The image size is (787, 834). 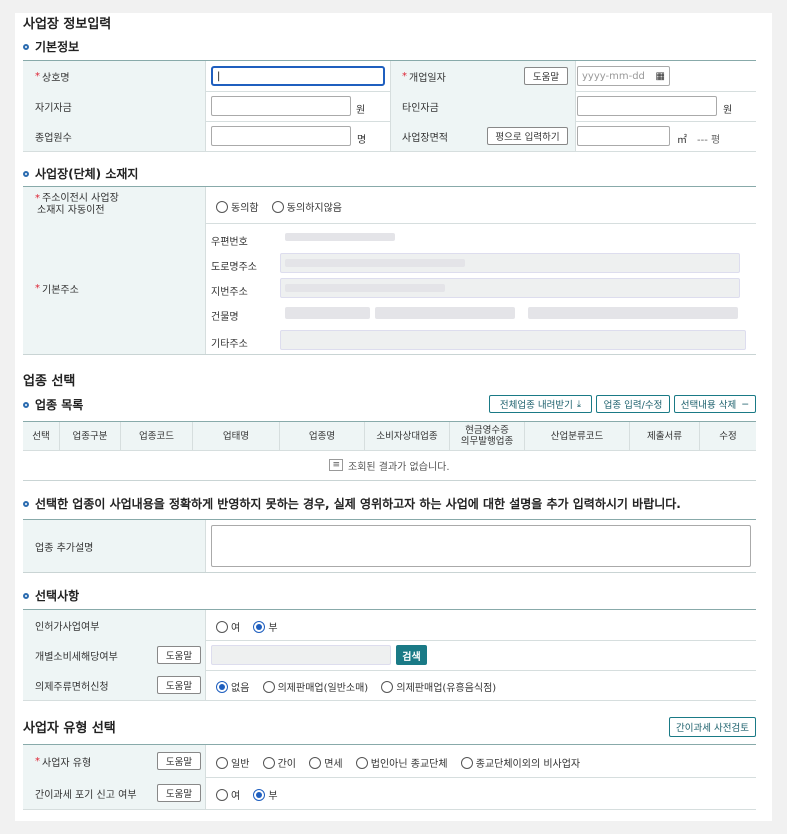 I want to click on industry-list-title: 업종 목록, so click(x=53, y=404).